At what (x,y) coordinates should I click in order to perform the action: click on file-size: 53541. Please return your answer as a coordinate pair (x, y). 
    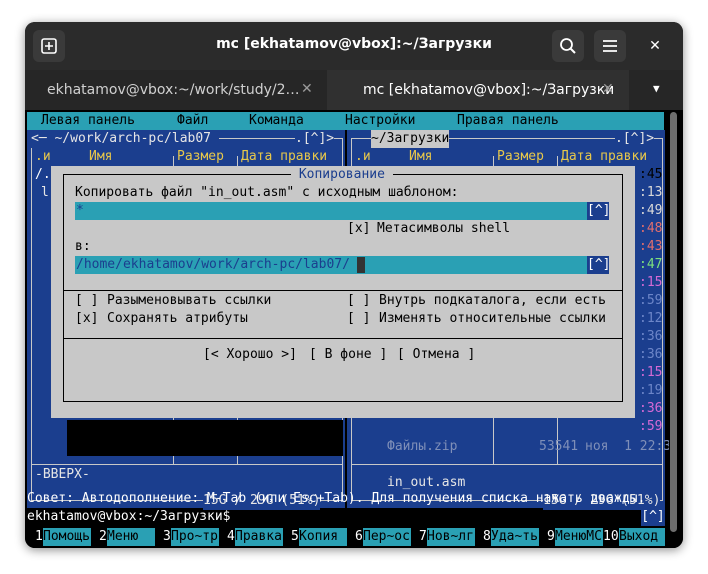
    Looking at the image, I should click on (559, 446).